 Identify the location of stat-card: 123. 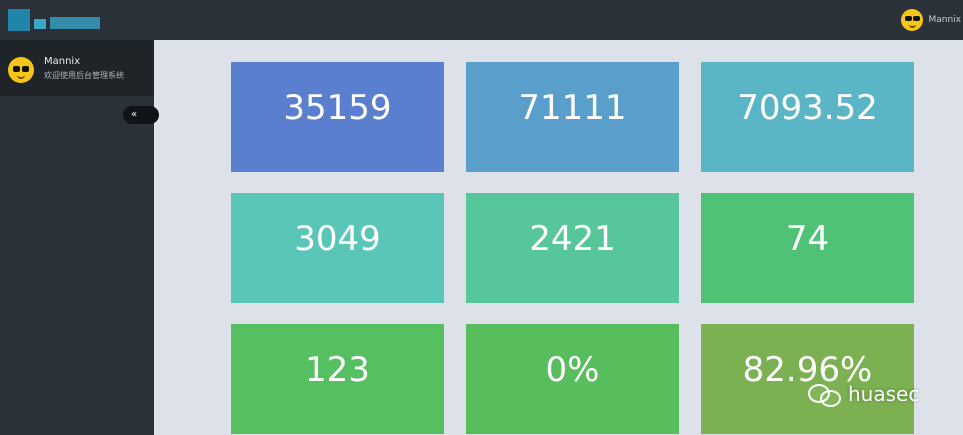
(337, 379).